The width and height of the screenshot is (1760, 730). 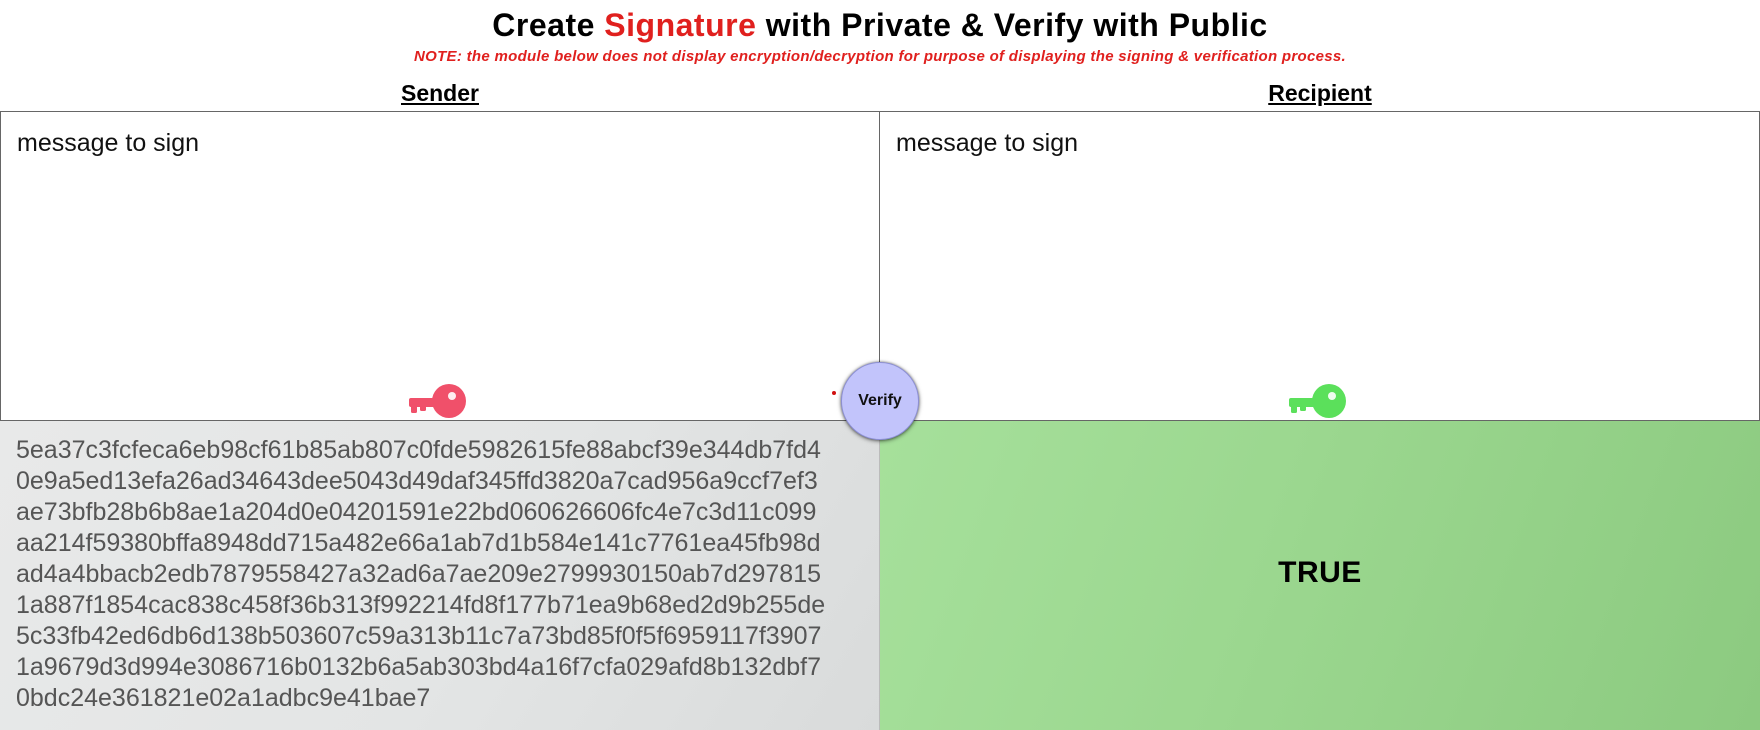 I want to click on sender-heading: Sender, so click(x=440, y=93).